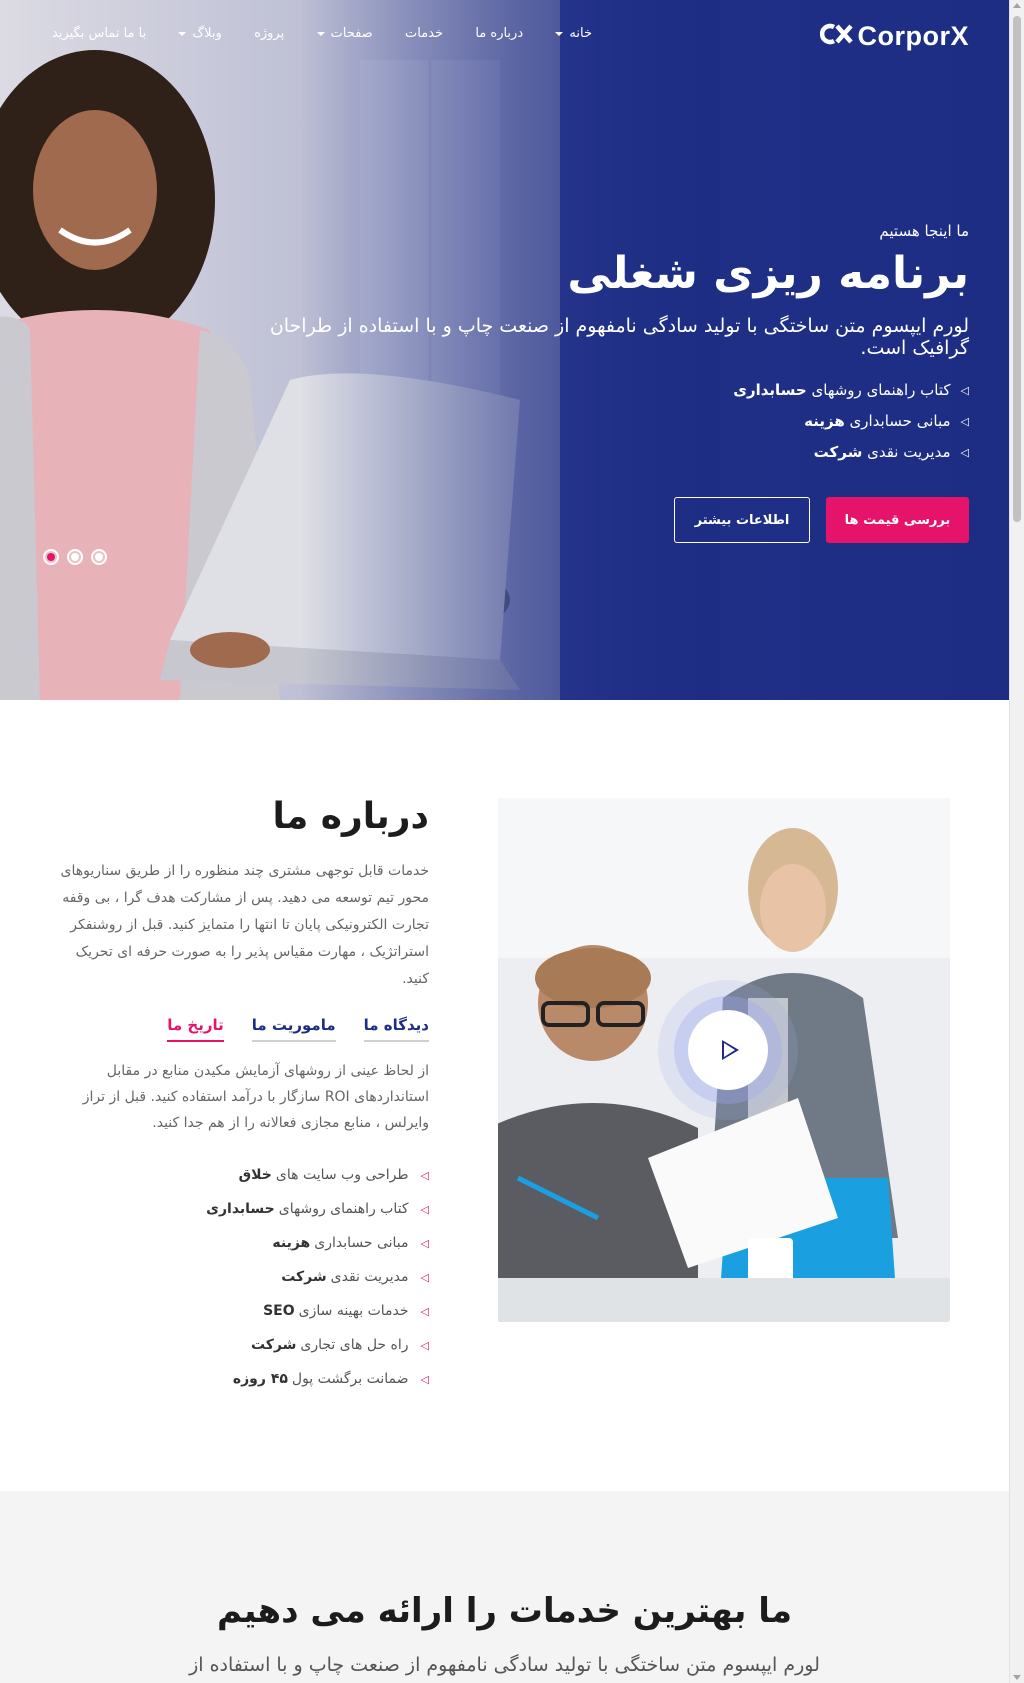  What do you see at coordinates (897, 520) in the screenshot?
I see `check-prices-button: بررسی قیمت ها` at bounding box center [897, 520].